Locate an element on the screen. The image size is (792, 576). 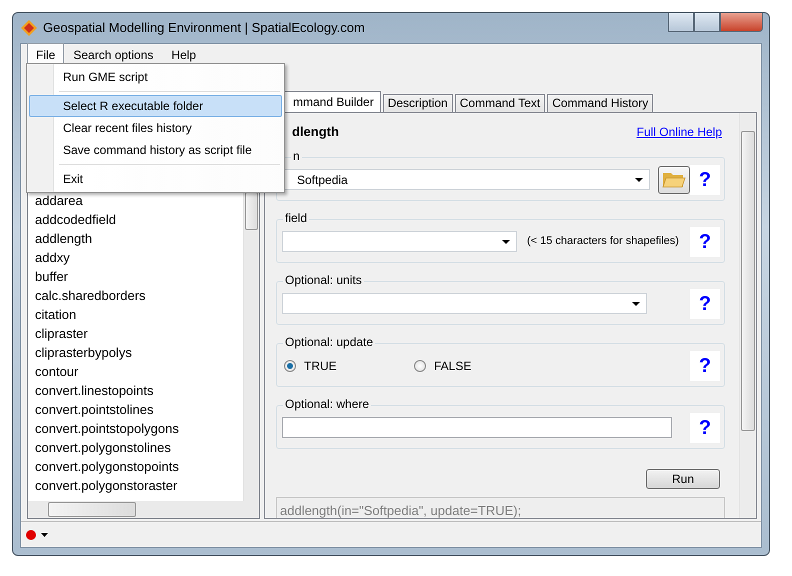
group-label: Optional: update is located at coordinates (329, 342).